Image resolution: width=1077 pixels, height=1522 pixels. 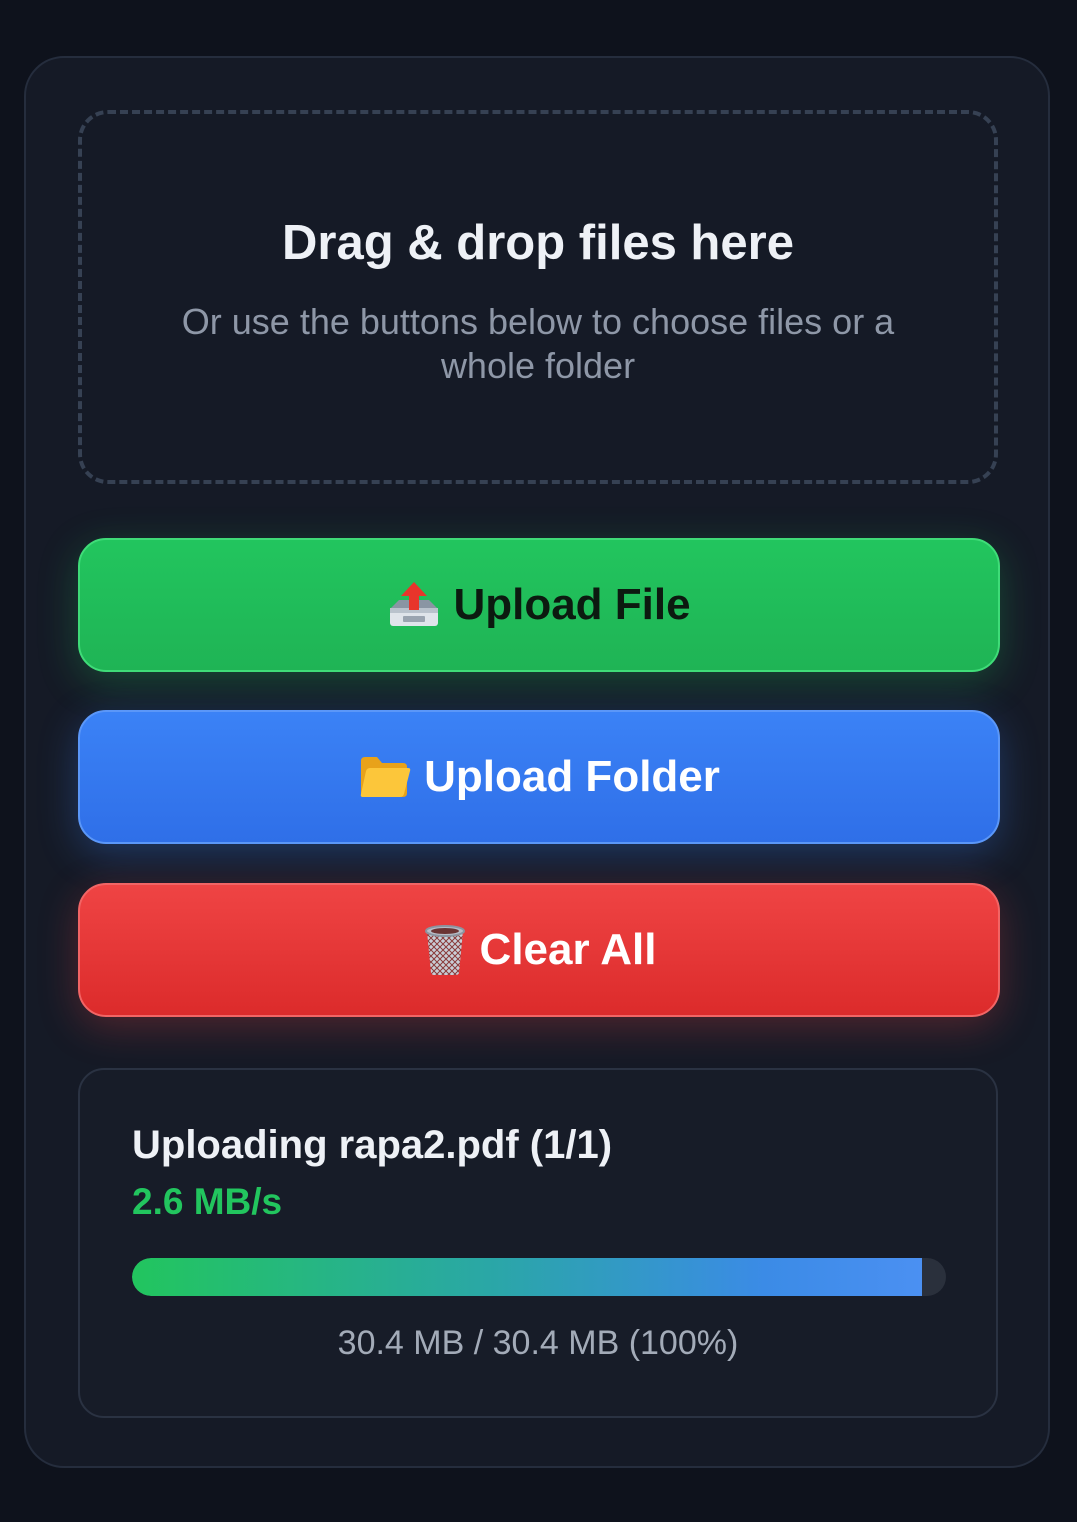 I want to click on drop-zone-title: Drag & drop files here, so click(x=538, y=243).